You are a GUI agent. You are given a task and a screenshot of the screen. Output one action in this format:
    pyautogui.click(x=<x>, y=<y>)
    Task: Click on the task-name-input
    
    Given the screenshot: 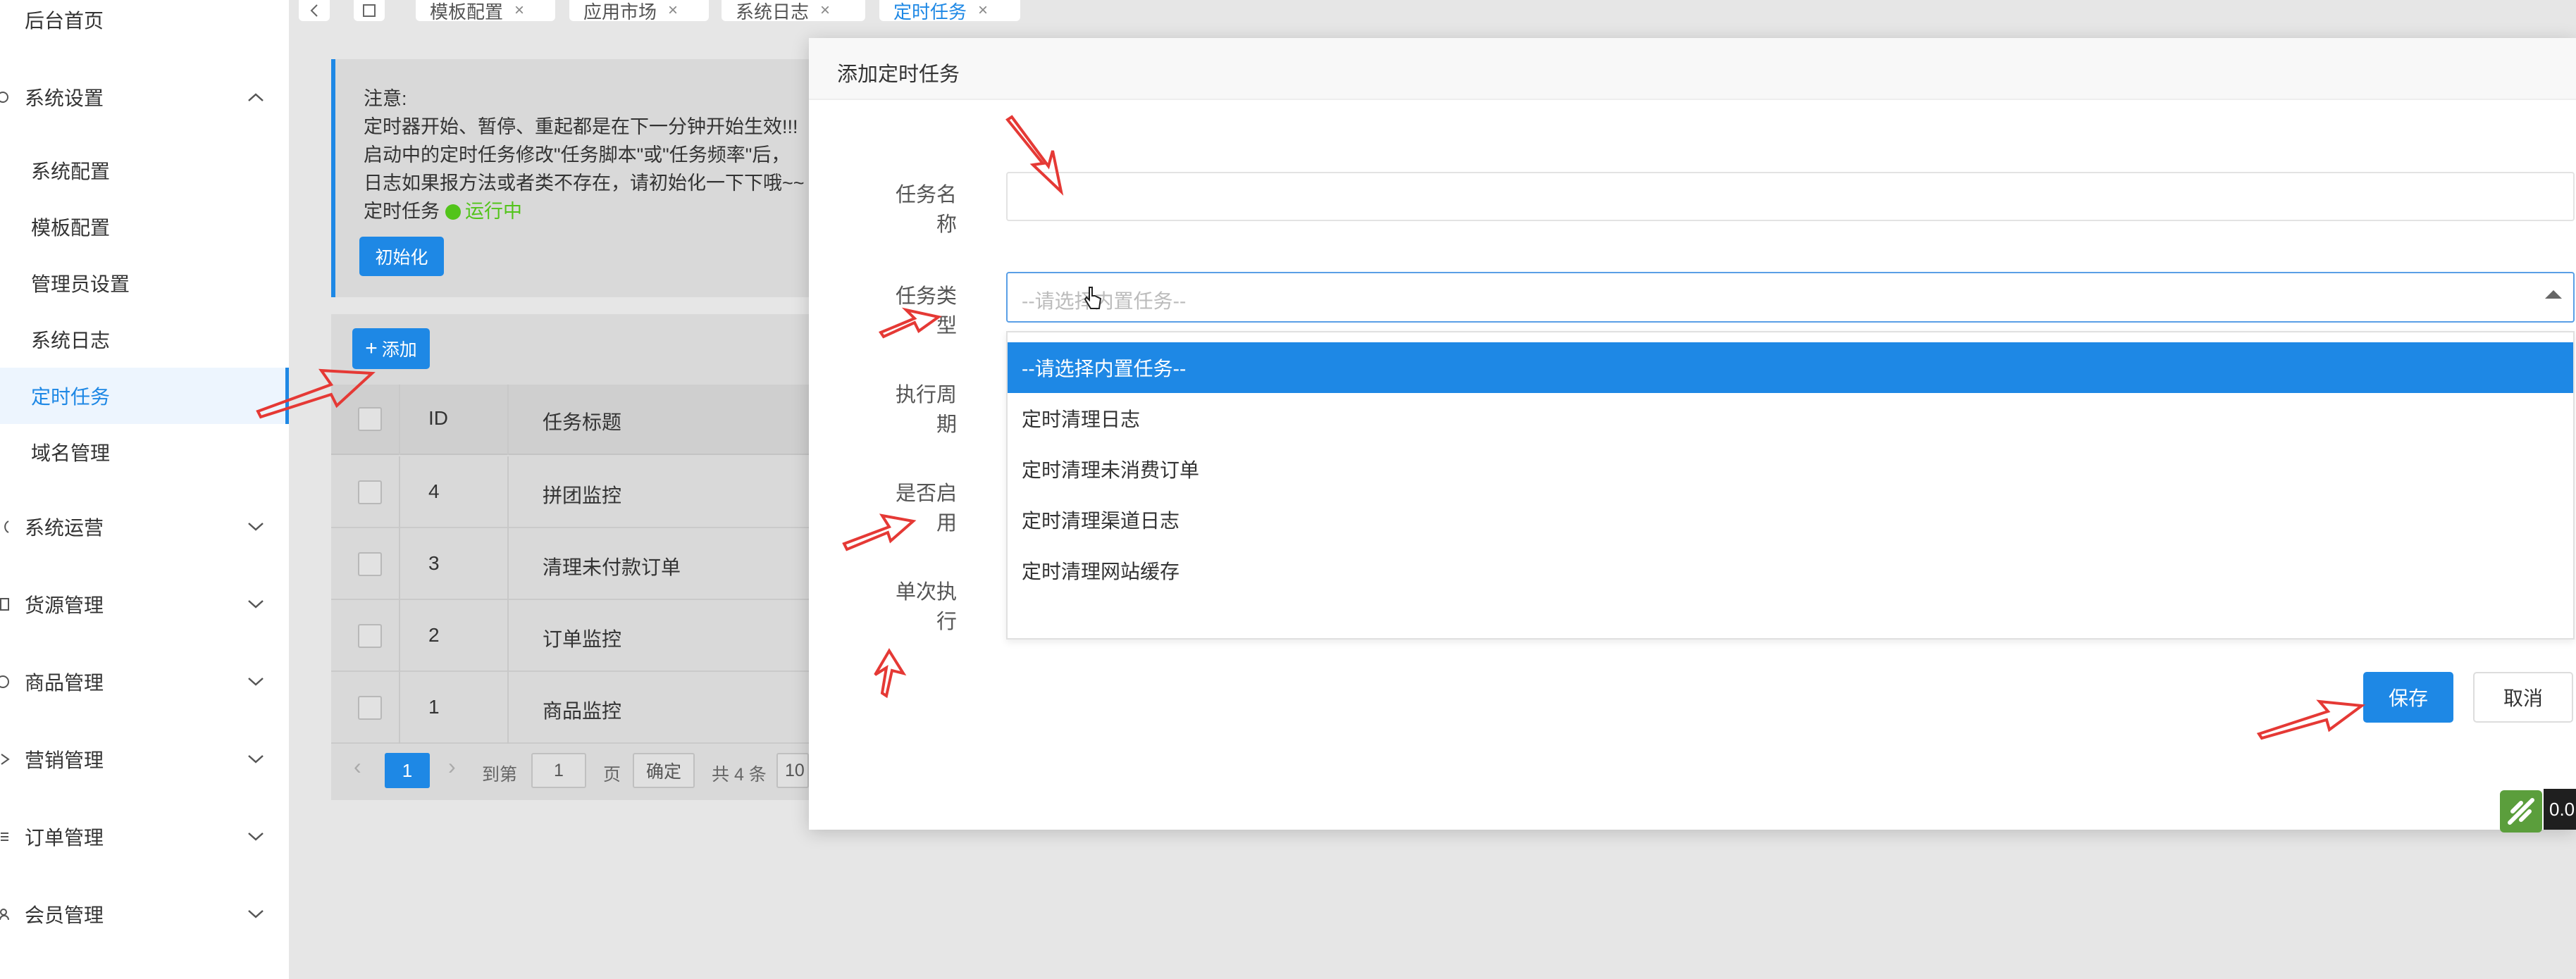 What is the action you would take?
    pyautogui.click(x=1790, y=196)
    